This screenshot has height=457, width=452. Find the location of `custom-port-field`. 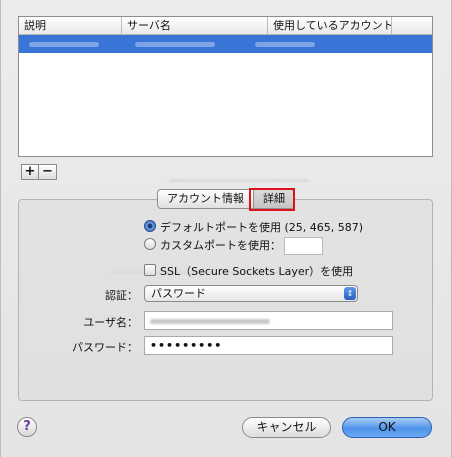

custom-port-field is located at coordinates (303, 246).